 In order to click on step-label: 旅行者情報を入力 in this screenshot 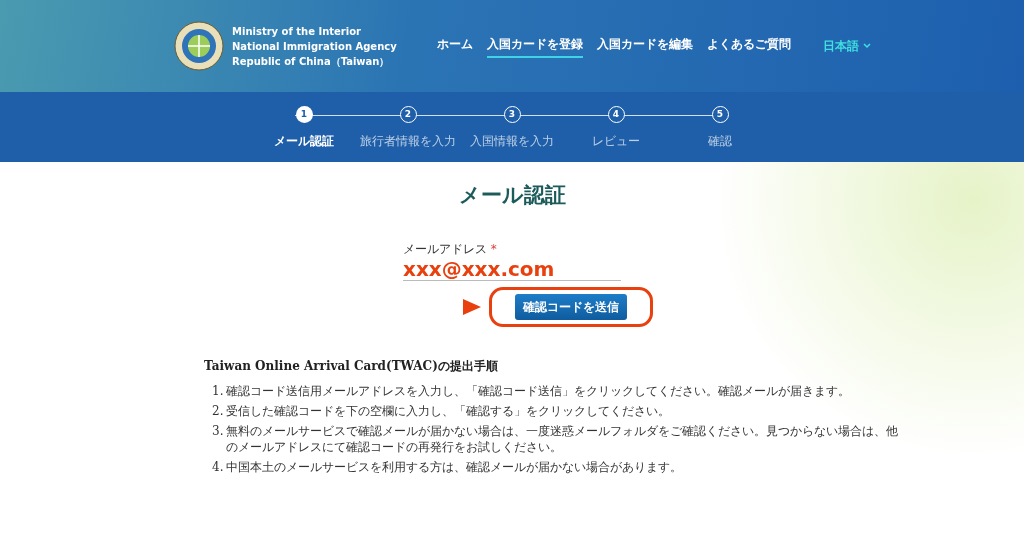, I will do `click(408, 141)`.